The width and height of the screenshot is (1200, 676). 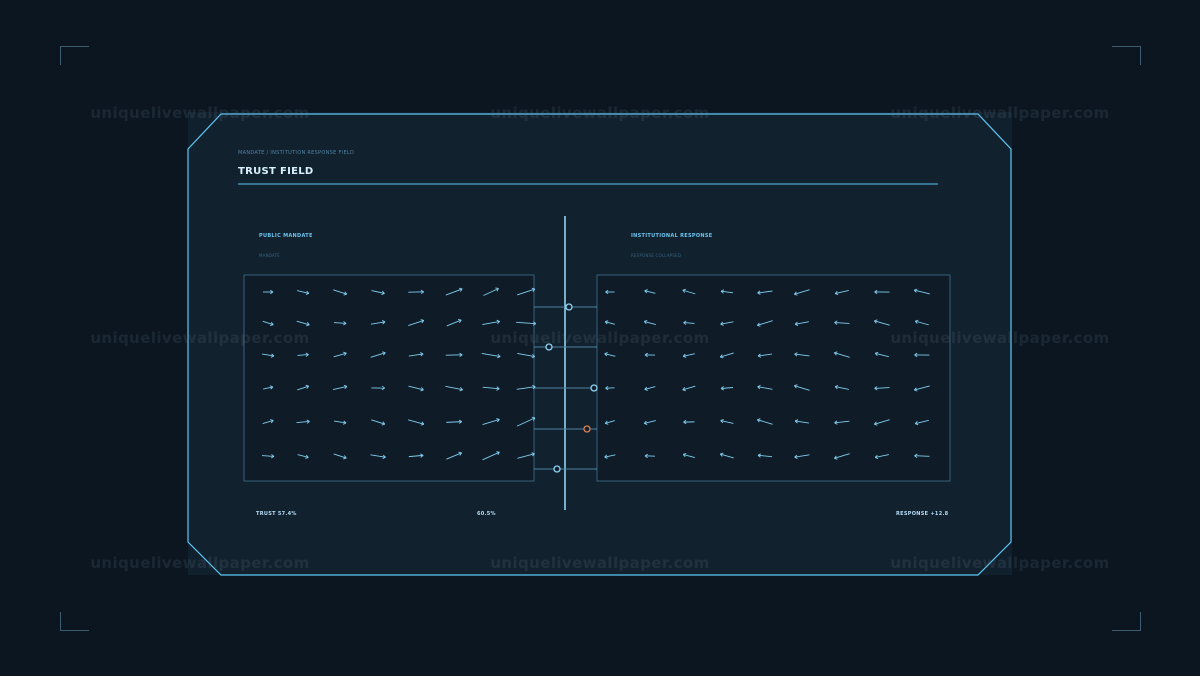 I want to click on public-mandate-grid, so click(x=389, y=378).